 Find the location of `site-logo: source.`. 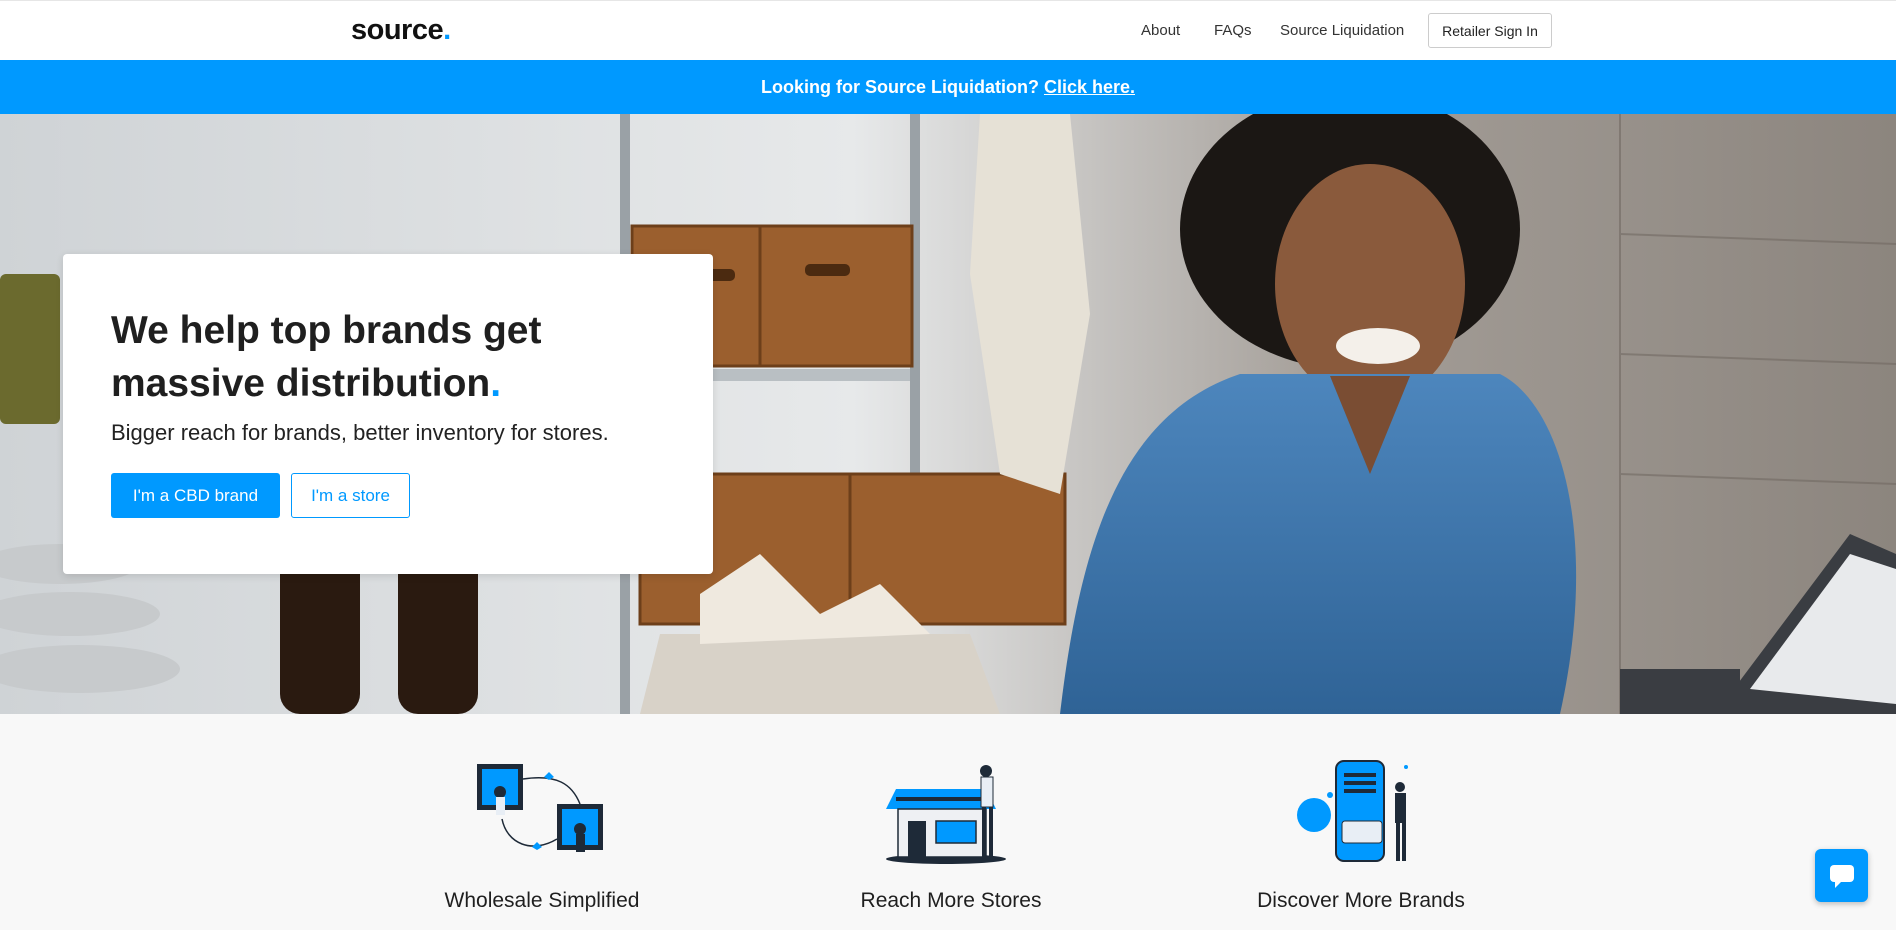

site-logo: source. is located at coordinates (401, 30).